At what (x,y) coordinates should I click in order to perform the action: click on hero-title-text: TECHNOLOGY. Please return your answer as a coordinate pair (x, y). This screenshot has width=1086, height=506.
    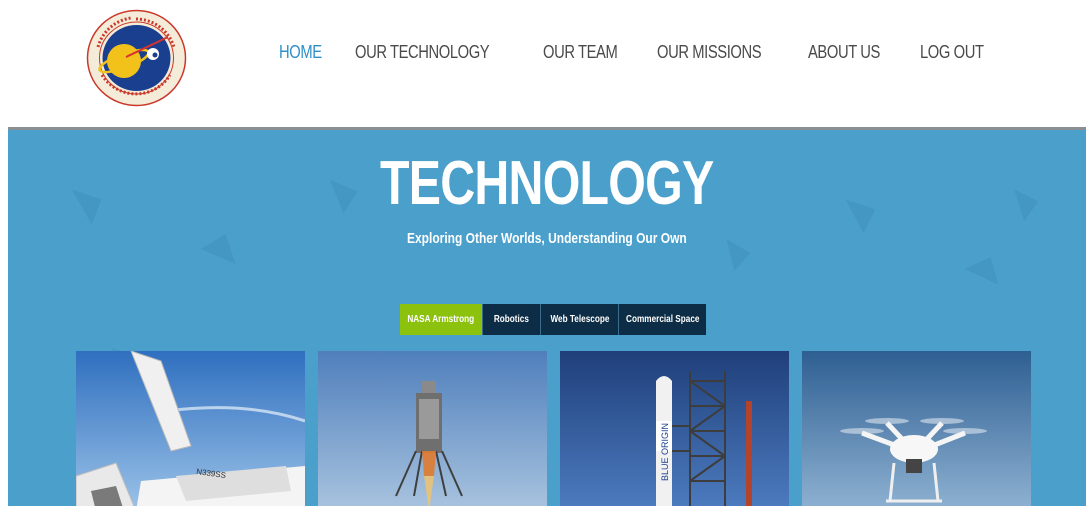
    Looking at the image, I should click on (547, 183).